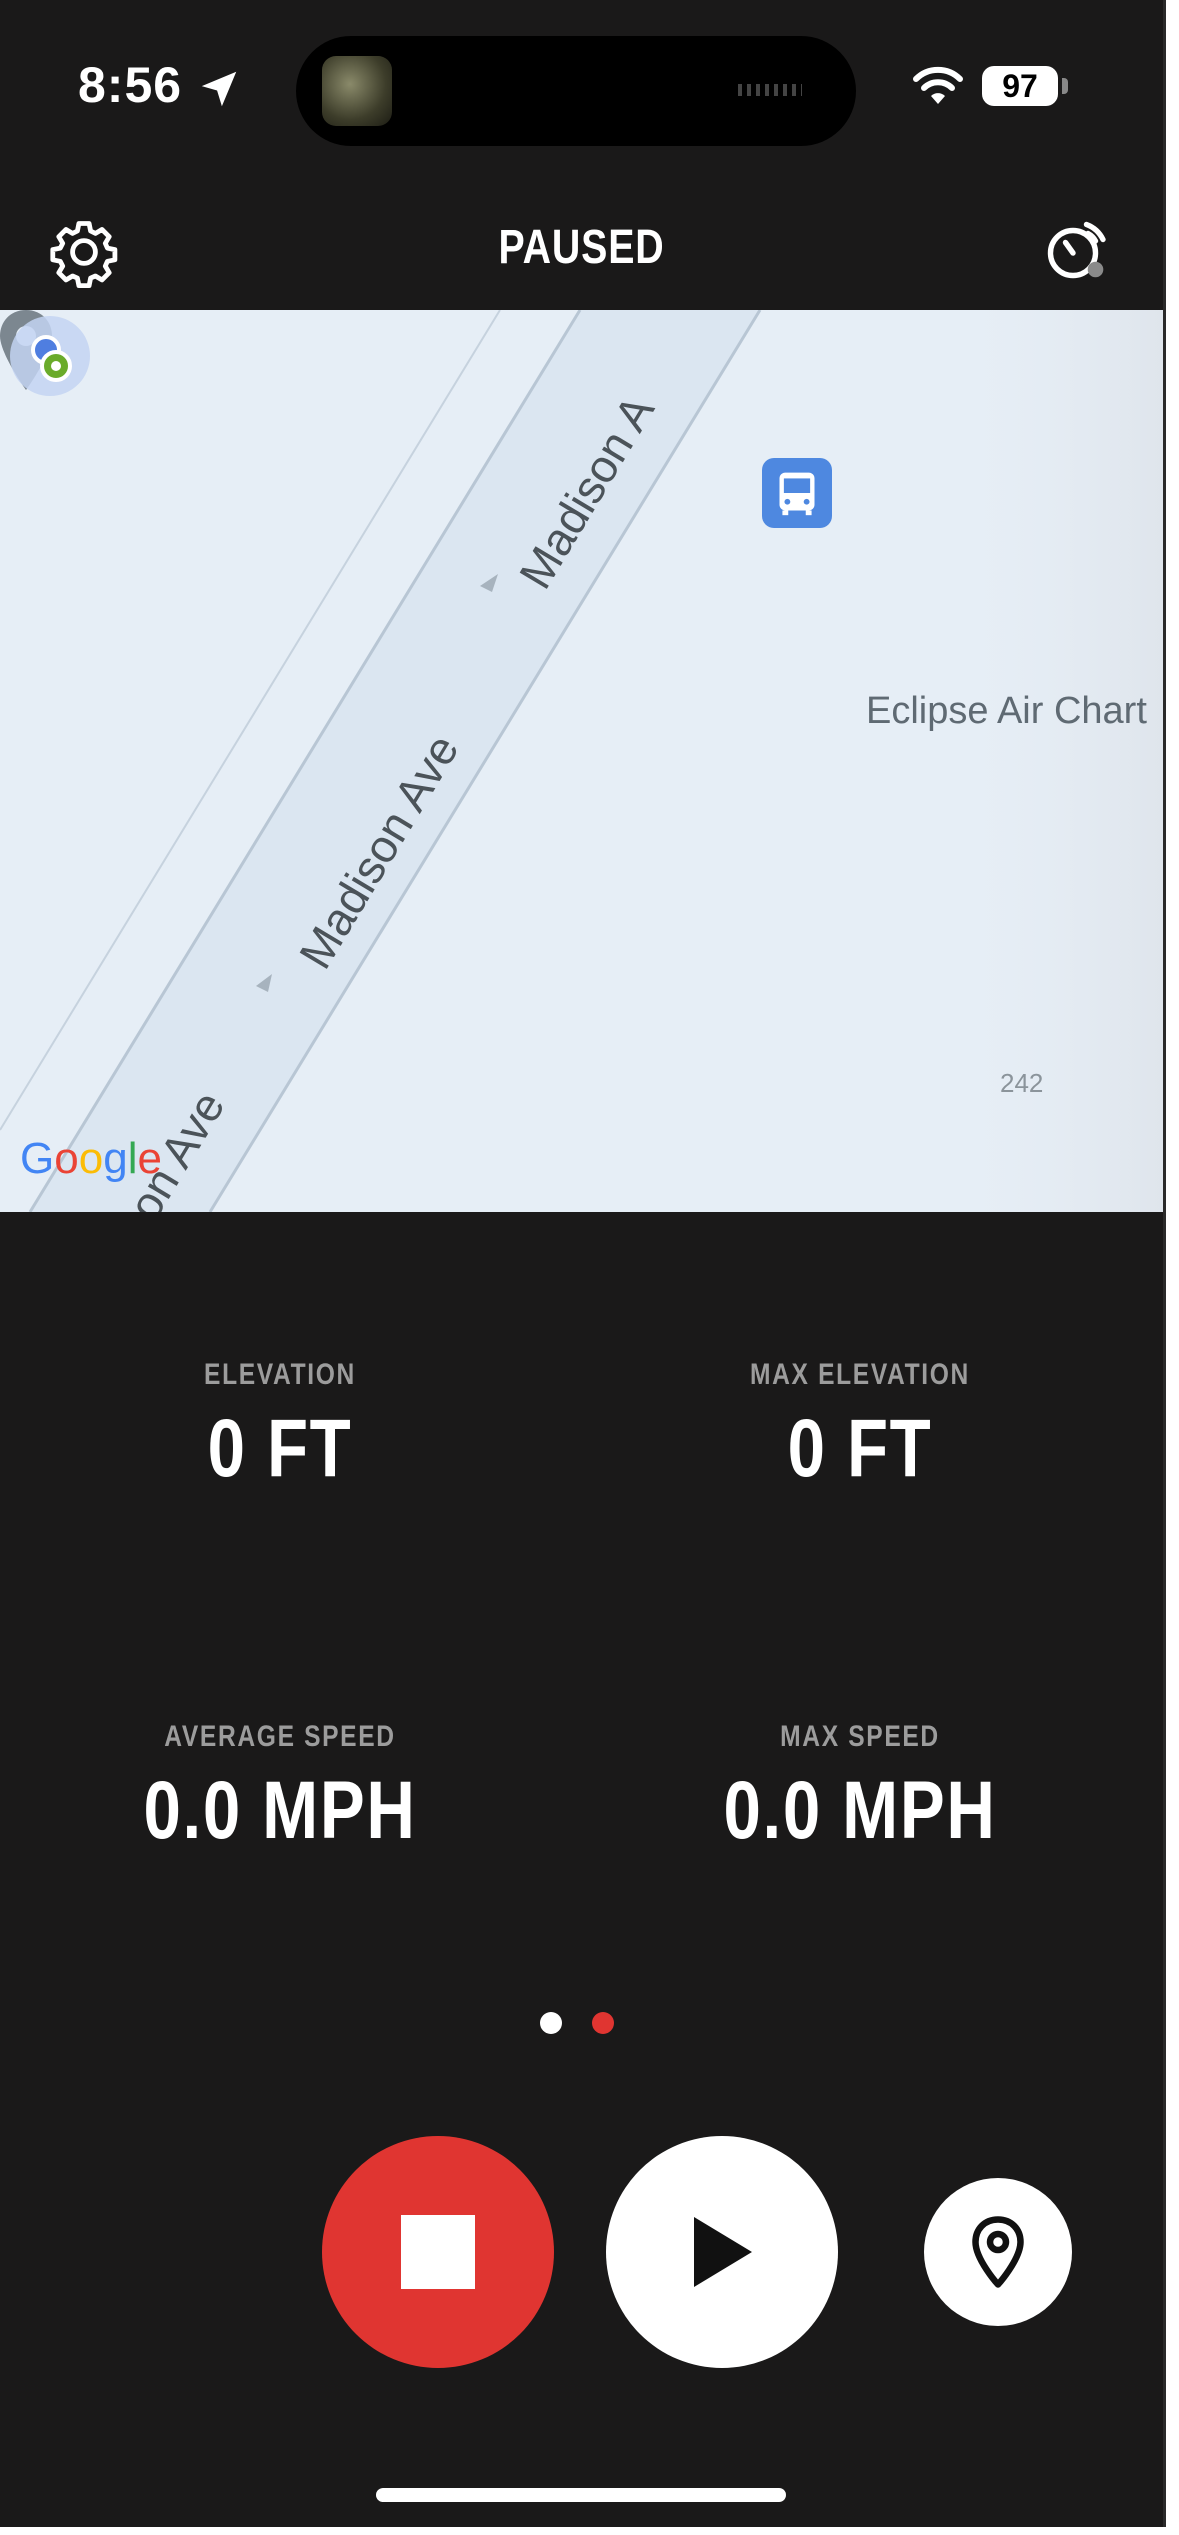 This screenshot has height=2535, width=1179. Describe the element at coordinates (1022, 1083) in the screenshot. I see `road-number-label: 242` at that location.